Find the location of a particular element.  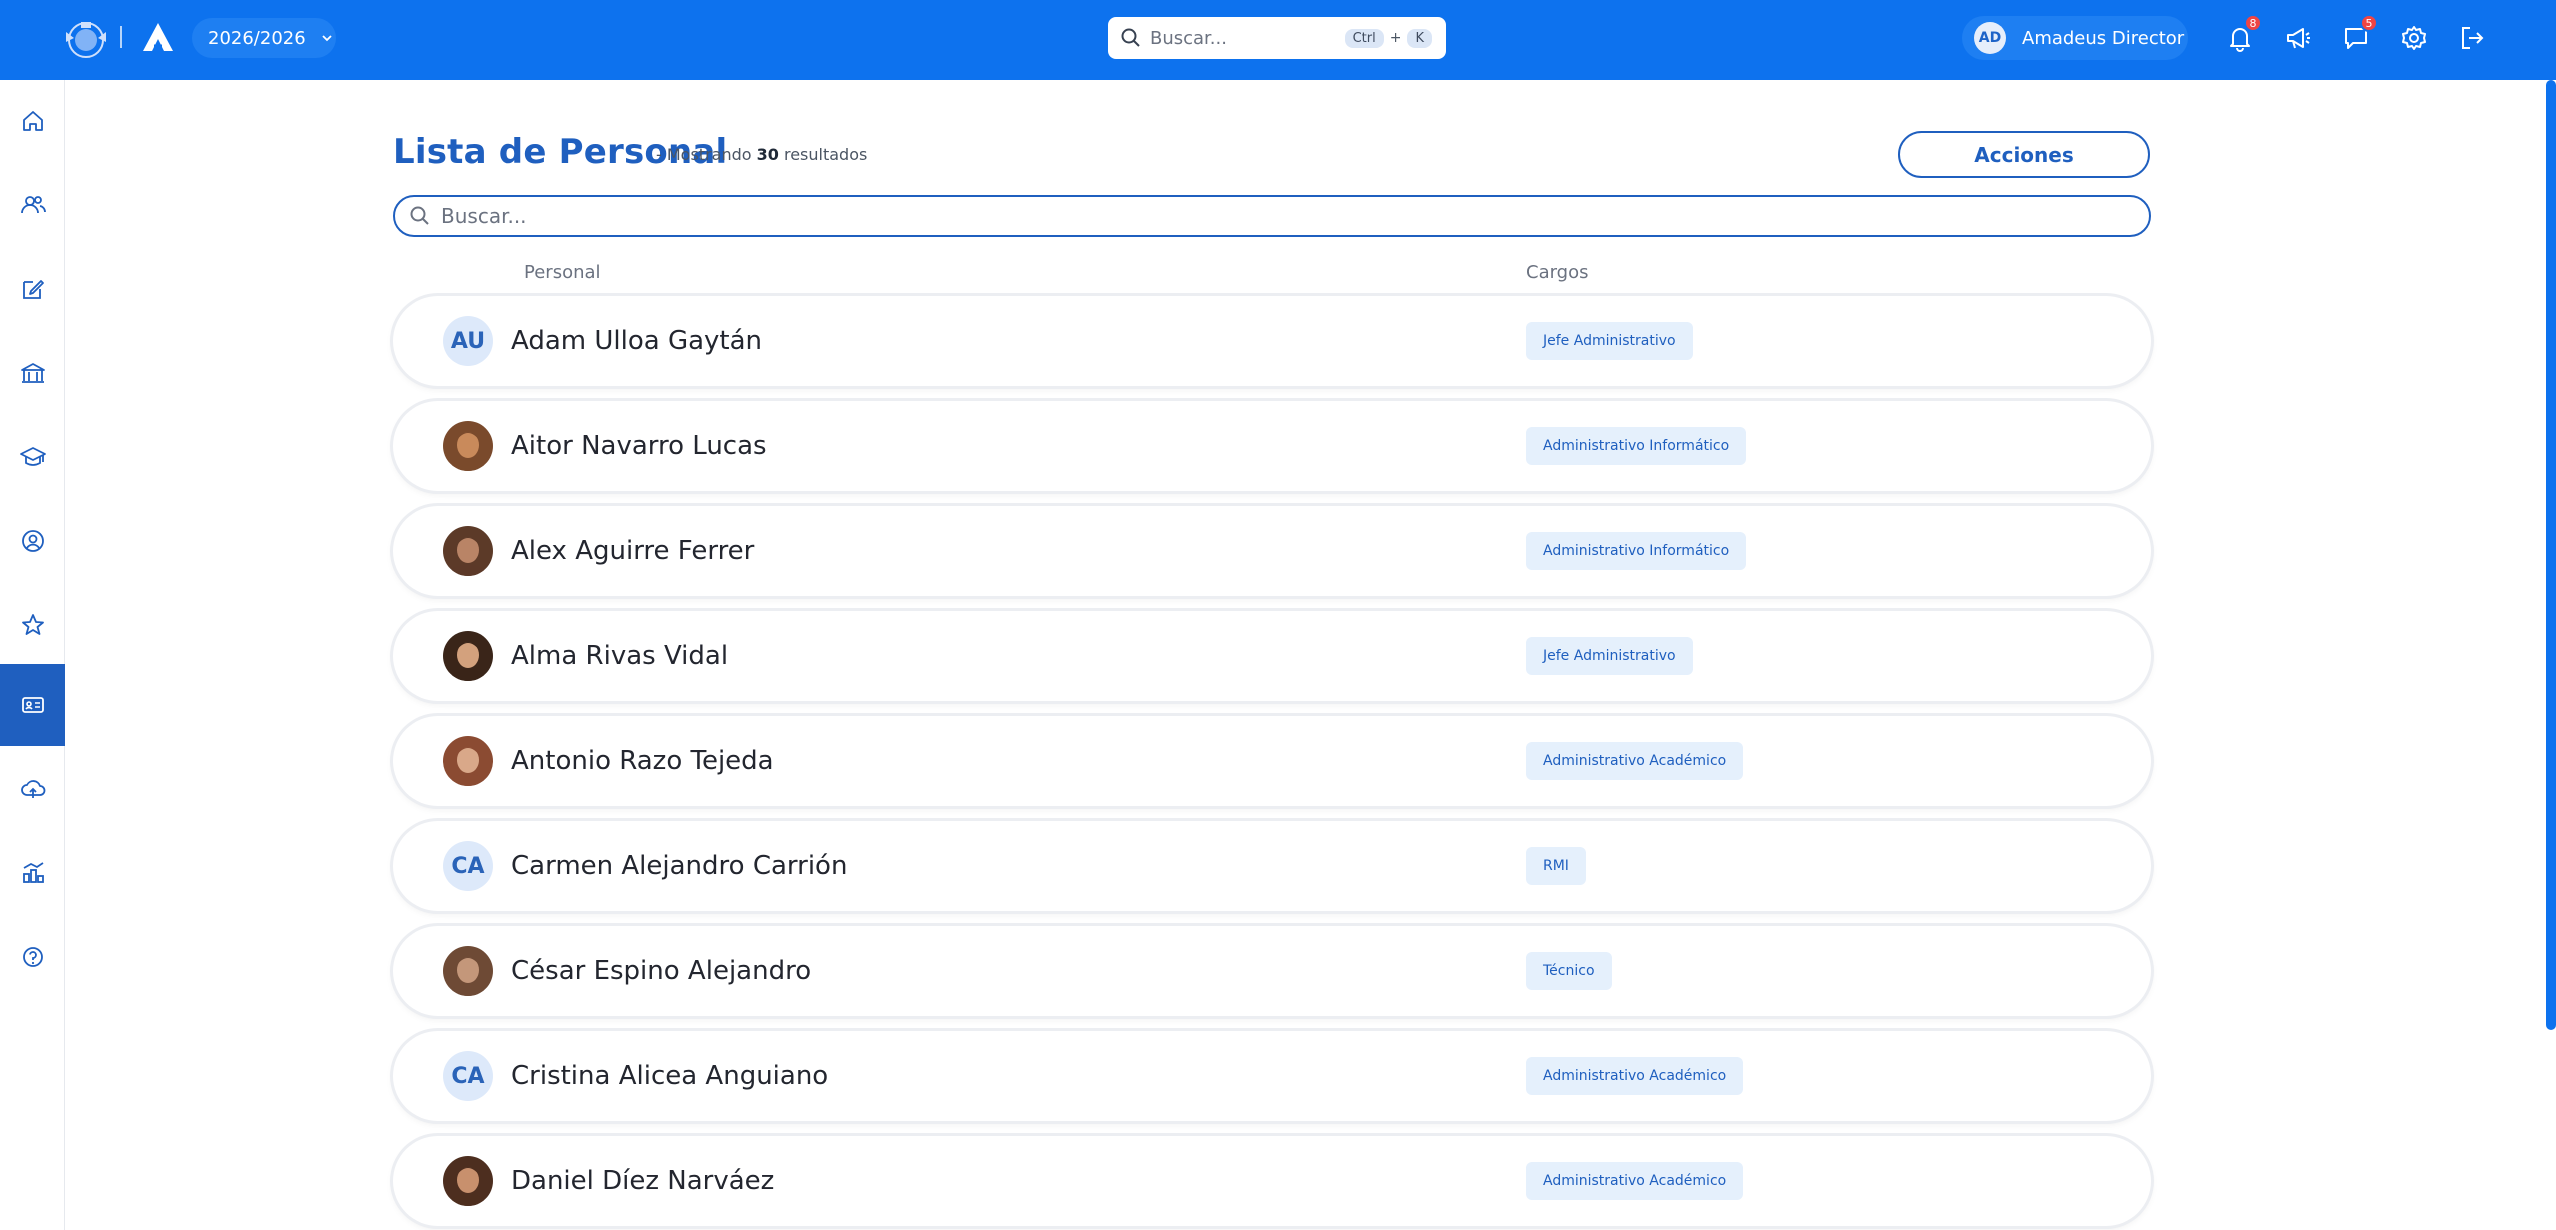

logout-button is located at coordinates (2472, 38).